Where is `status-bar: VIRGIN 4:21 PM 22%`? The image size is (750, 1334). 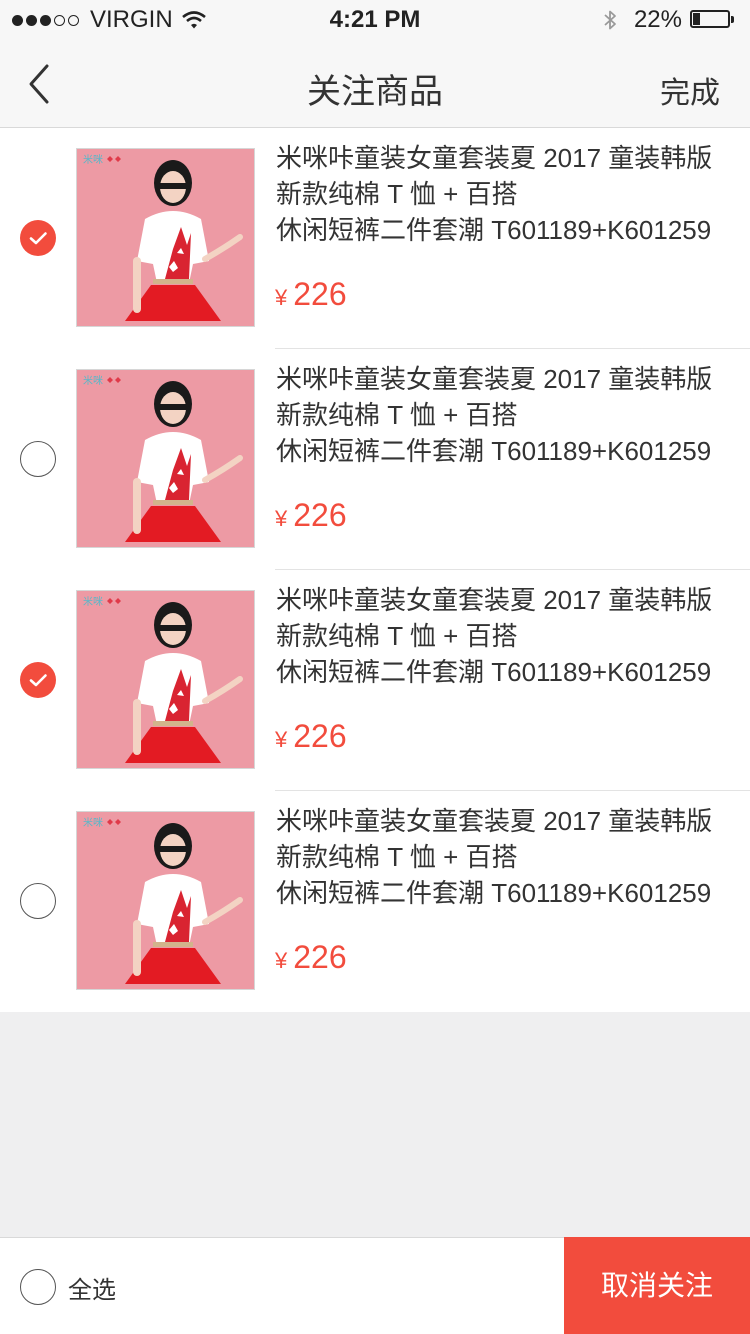 status-bar: VIRGIN 4:21 PM 22% is located at coordinates (375, 20).